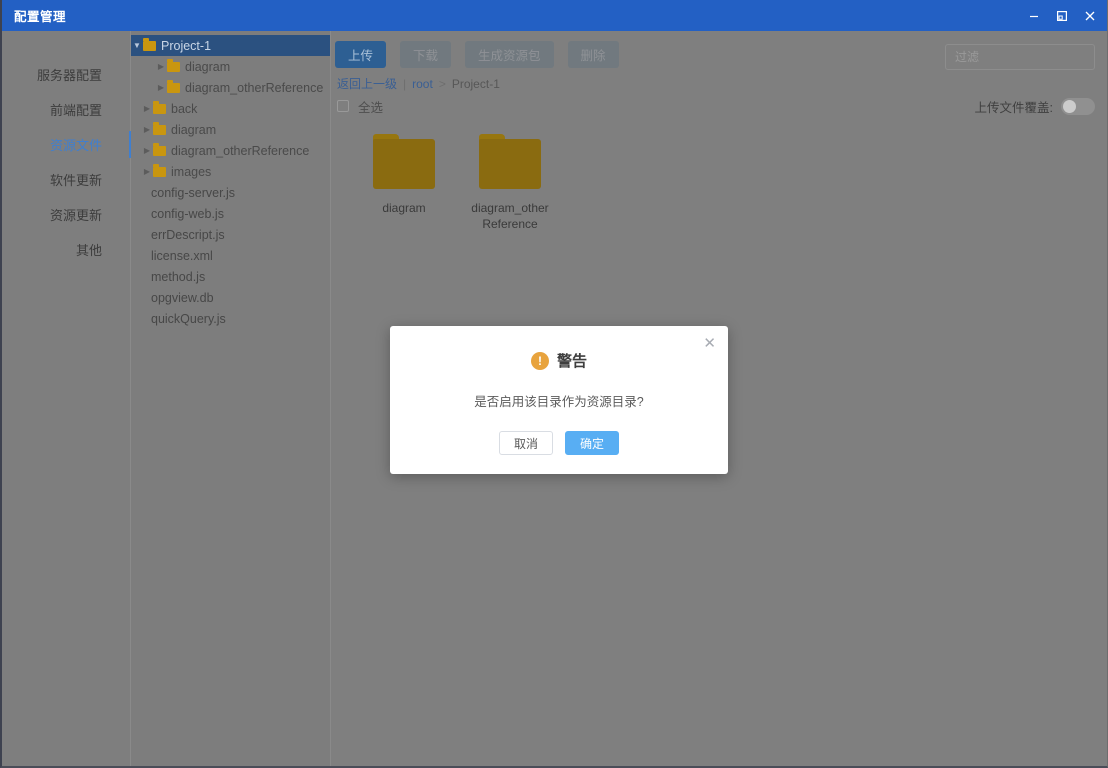  I want to click on file-item: diagram, so click(404, 183).